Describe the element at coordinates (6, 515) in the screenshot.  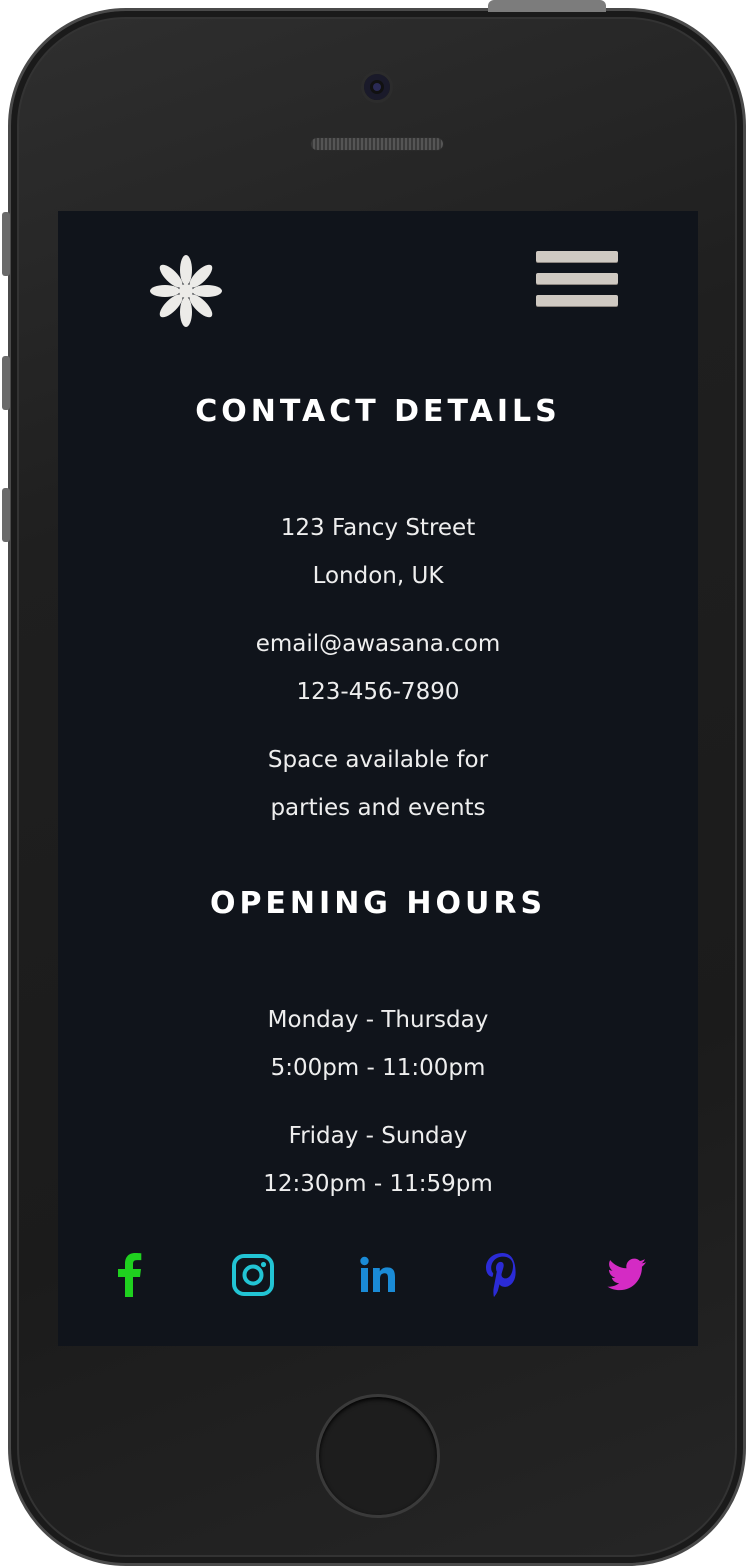
I see `volume-down-button` at that location.